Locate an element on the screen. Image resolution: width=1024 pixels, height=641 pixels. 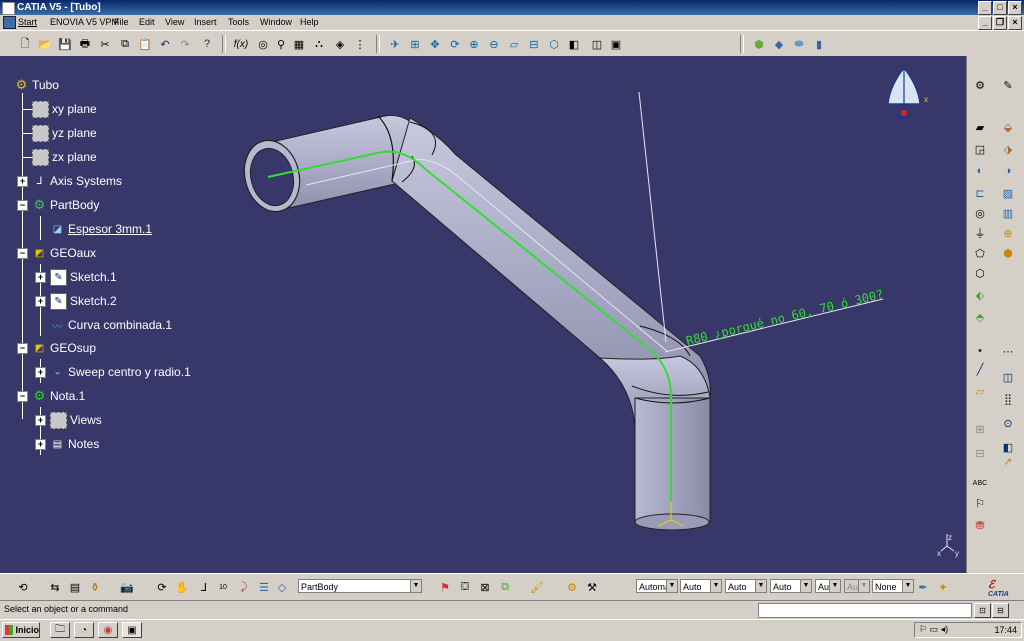
capture-icon: 📷 is located at coordinates (127, 587).